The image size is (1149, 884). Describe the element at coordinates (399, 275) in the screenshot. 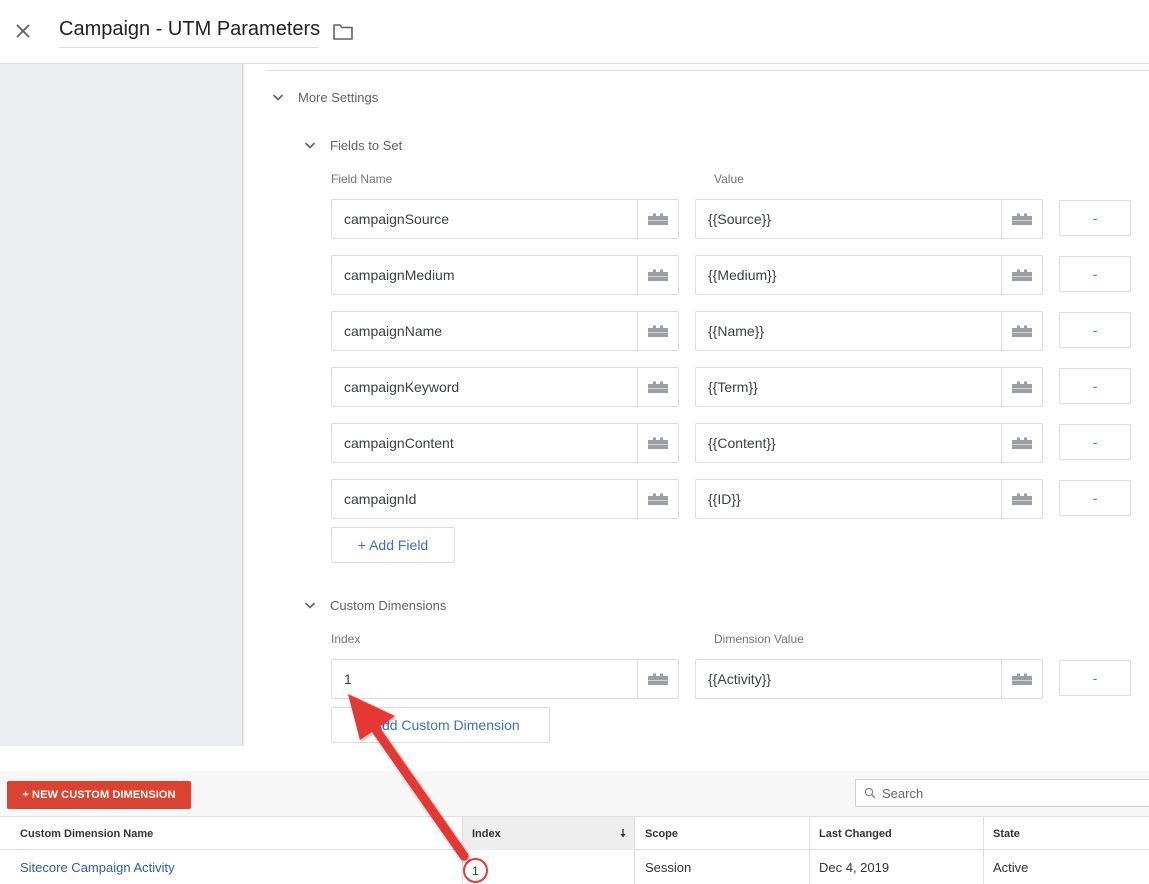

I see `input-text: campaignMedium` at that location.